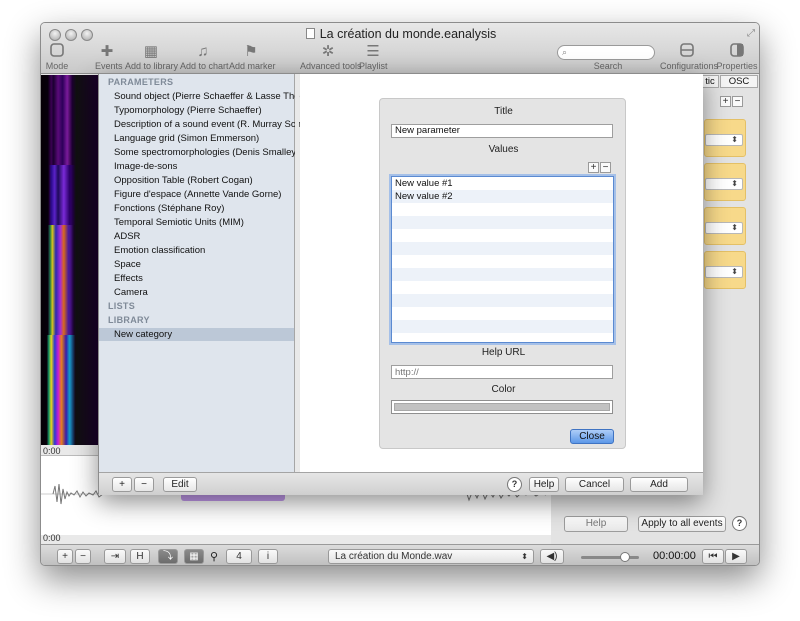 The height and width of the screenshot is (621, 800). I want to click on toolbar-playlist-button: ☰ Playlist, so click(373, 57).